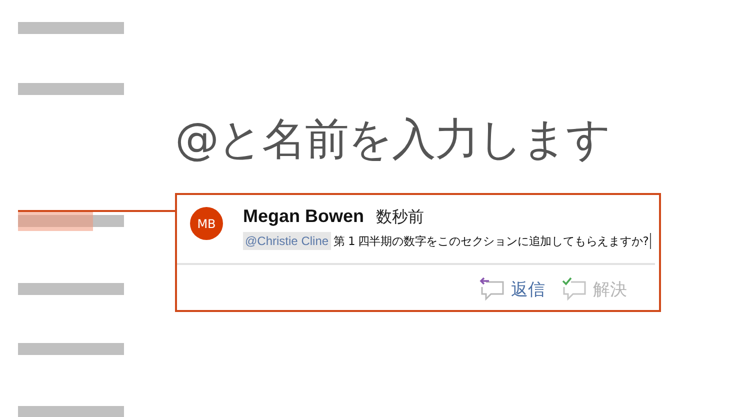  Describe the element at coordinates (512, 289) in the screenshot. I see `reply-button: 返信` at that location.